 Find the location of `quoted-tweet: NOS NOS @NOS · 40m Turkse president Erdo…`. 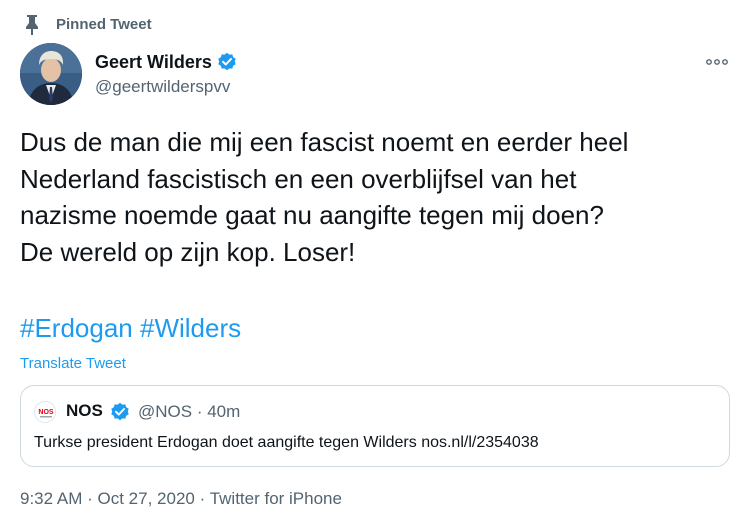

quoted-tweet: NOS NOS @NOS · 40m Turkse president Erdo… is located at coordinates (375, 426).